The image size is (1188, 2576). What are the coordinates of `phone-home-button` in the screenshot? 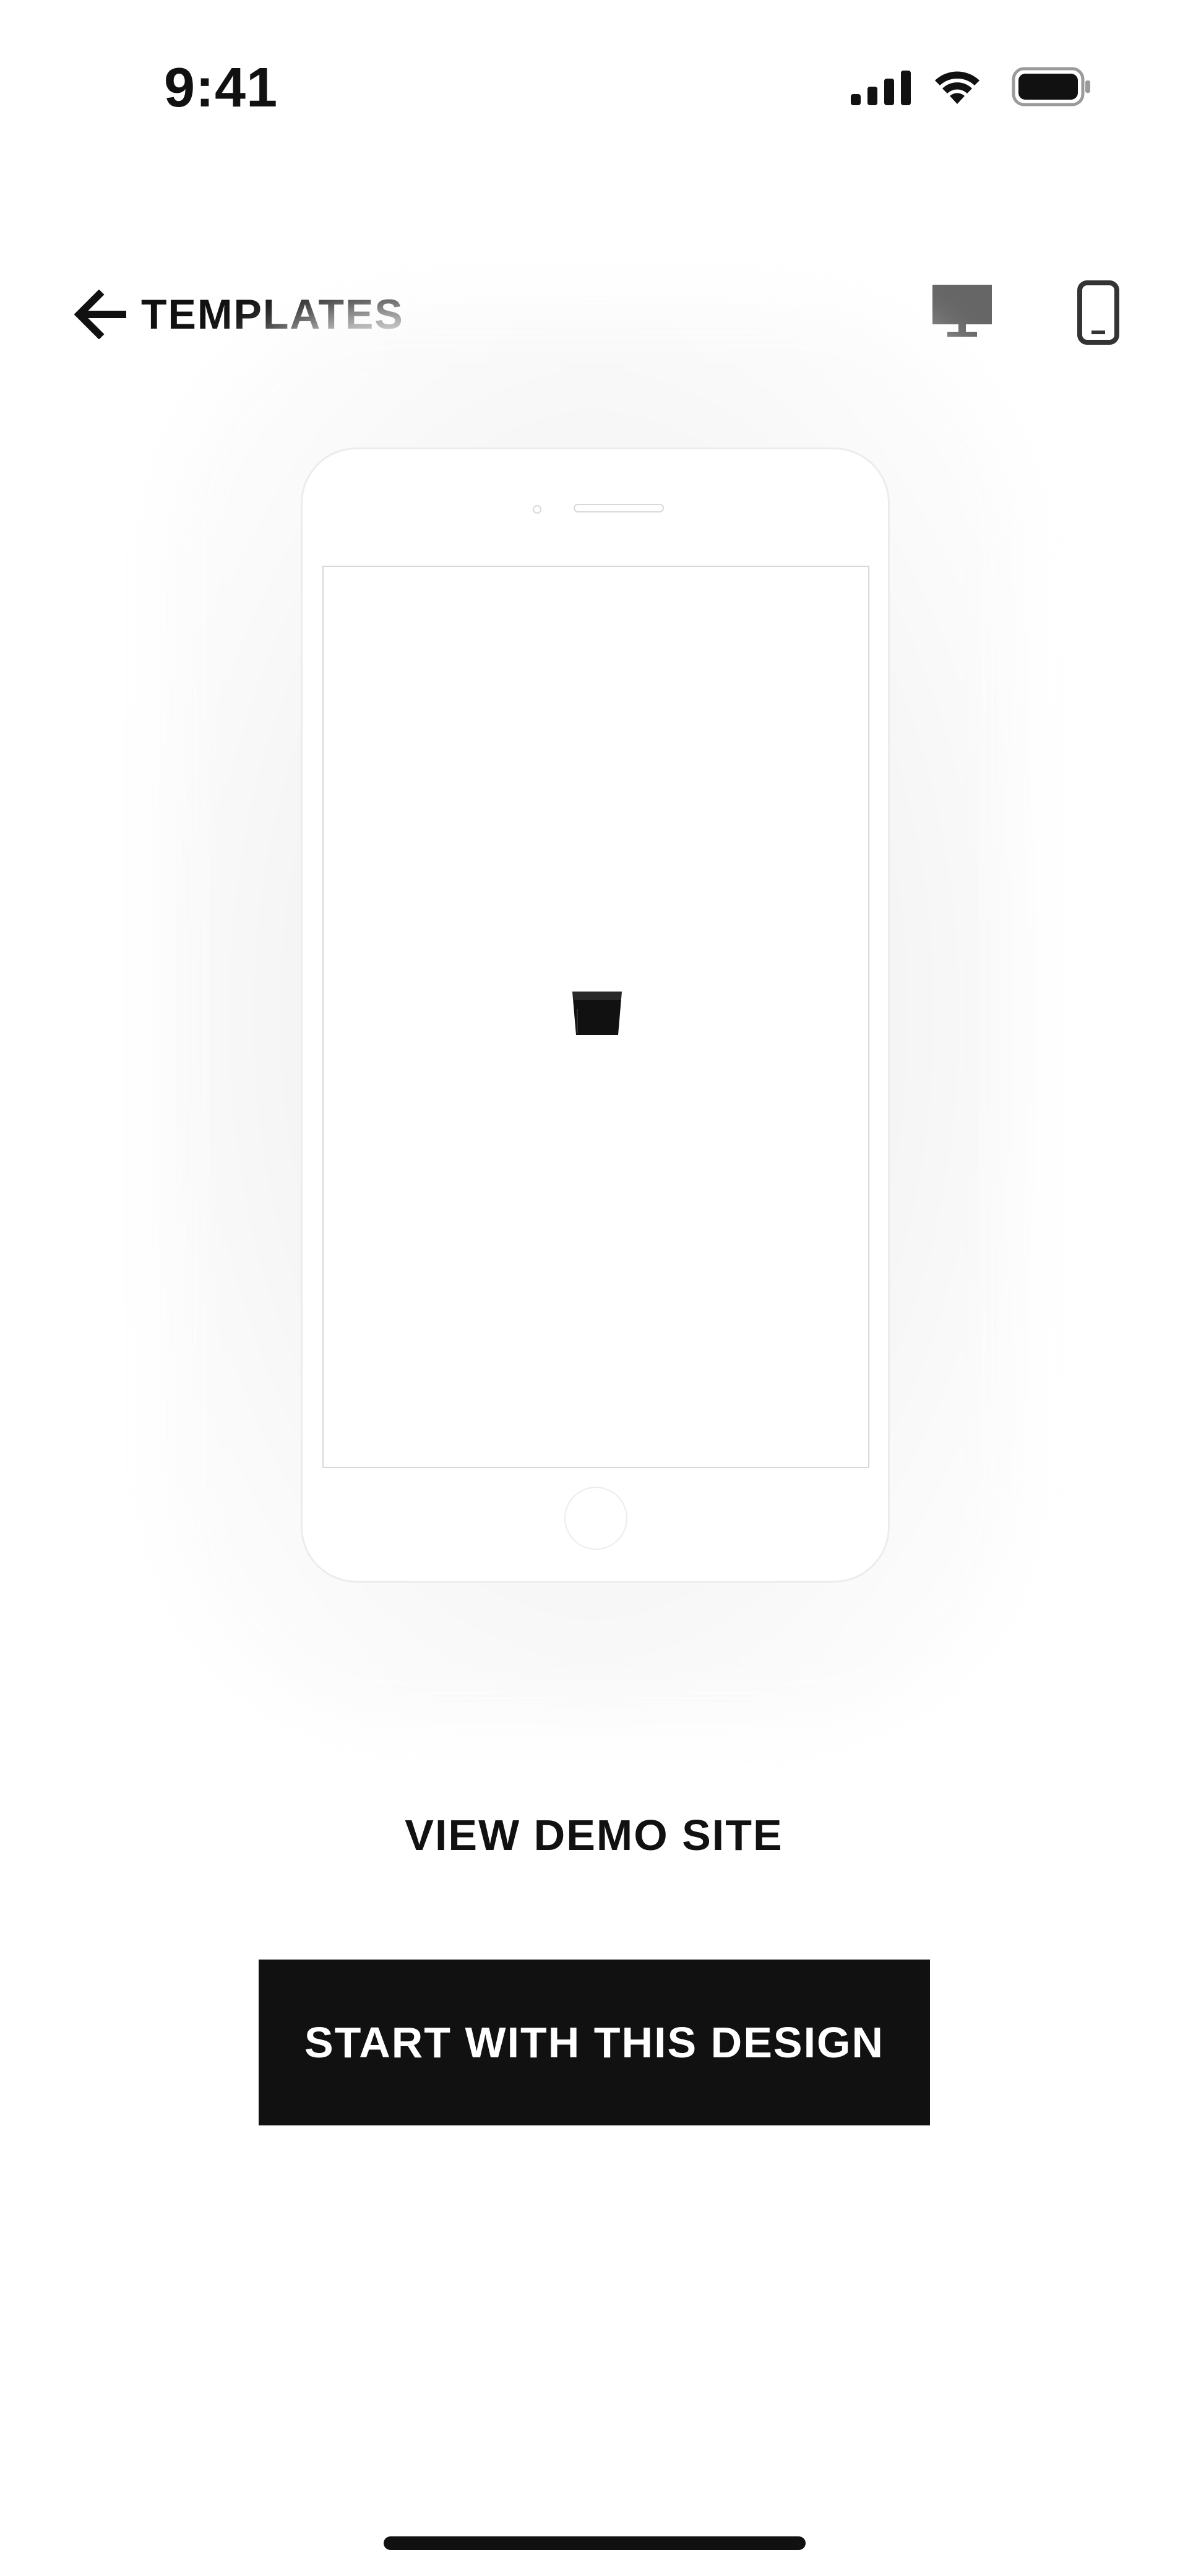 It's located at (595, 1518).